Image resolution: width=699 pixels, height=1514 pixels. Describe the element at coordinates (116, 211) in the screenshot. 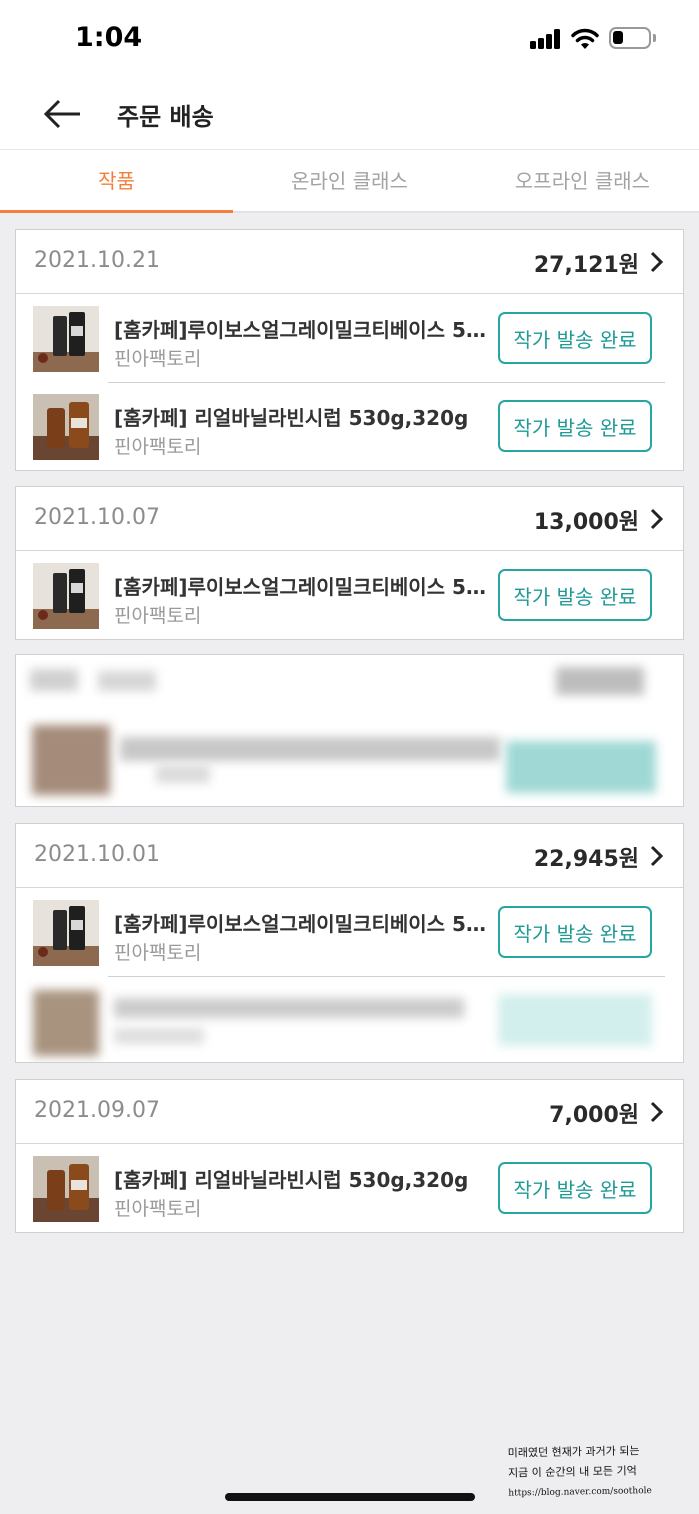

I see `active-tab-indicator` at that location.